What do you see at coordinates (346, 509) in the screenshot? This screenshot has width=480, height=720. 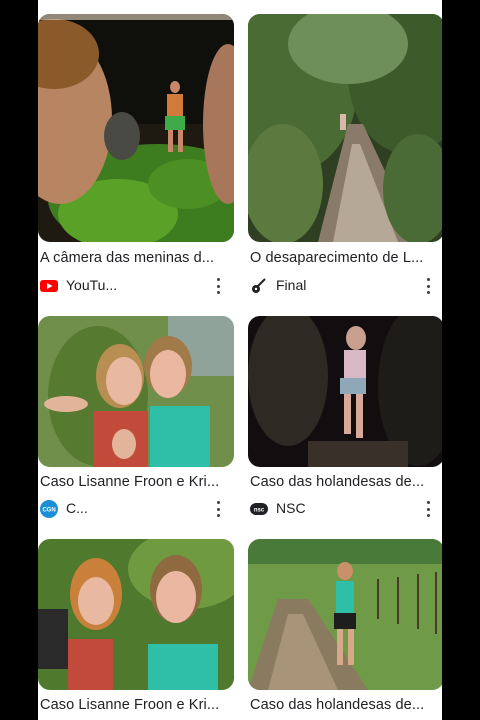 I see `result-source: nsc NSC` at bounding box center [346, 509].